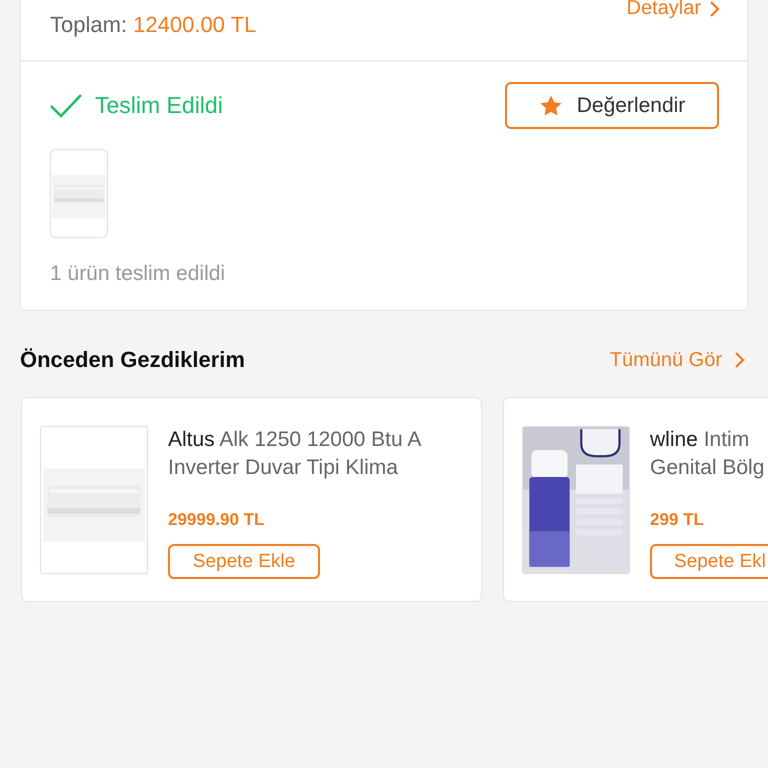 This screenshot has width=768, height=768. I want to click on see-all-link: Tümünü Gör, so click(678, 360).